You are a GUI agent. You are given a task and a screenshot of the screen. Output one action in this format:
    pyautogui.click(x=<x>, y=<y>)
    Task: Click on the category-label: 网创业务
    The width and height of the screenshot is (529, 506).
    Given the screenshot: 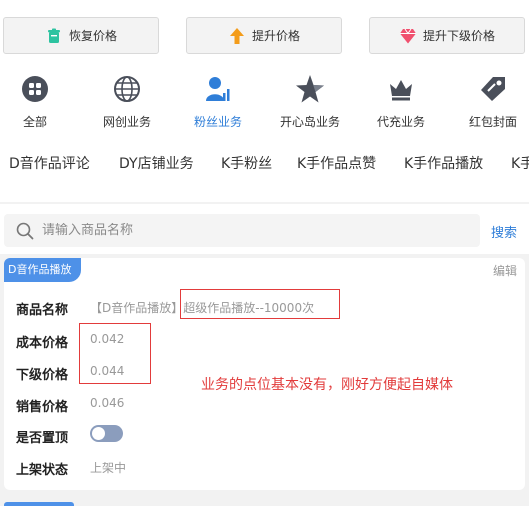 What is the action you would take?
    pyautogui.click(x=126, y=122)
    